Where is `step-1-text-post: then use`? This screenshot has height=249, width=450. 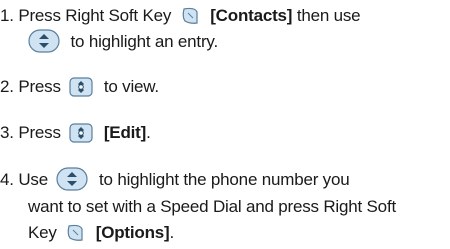
step-1-text-post: then use is located at coordinates (328, 15).